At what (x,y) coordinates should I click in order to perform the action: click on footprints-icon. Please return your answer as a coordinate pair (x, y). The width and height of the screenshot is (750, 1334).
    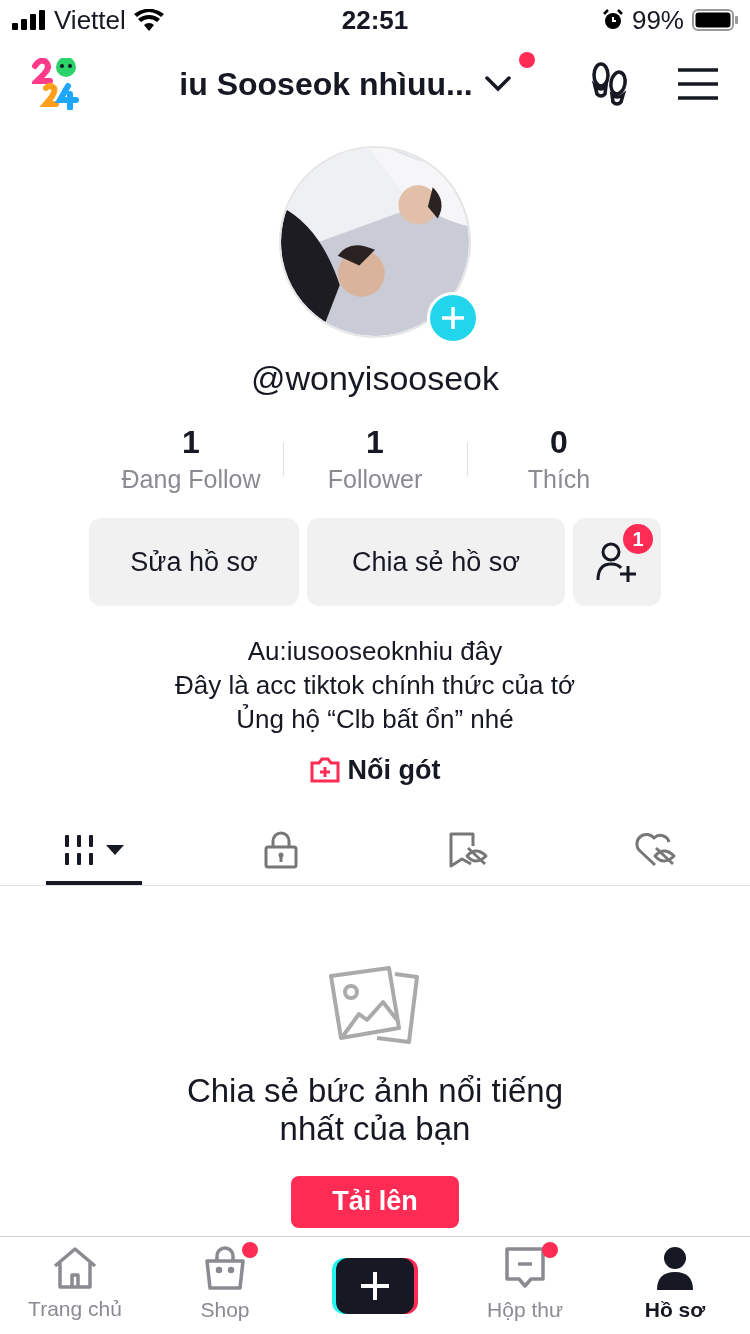
    Looking at the image, I should click on (610, 84).